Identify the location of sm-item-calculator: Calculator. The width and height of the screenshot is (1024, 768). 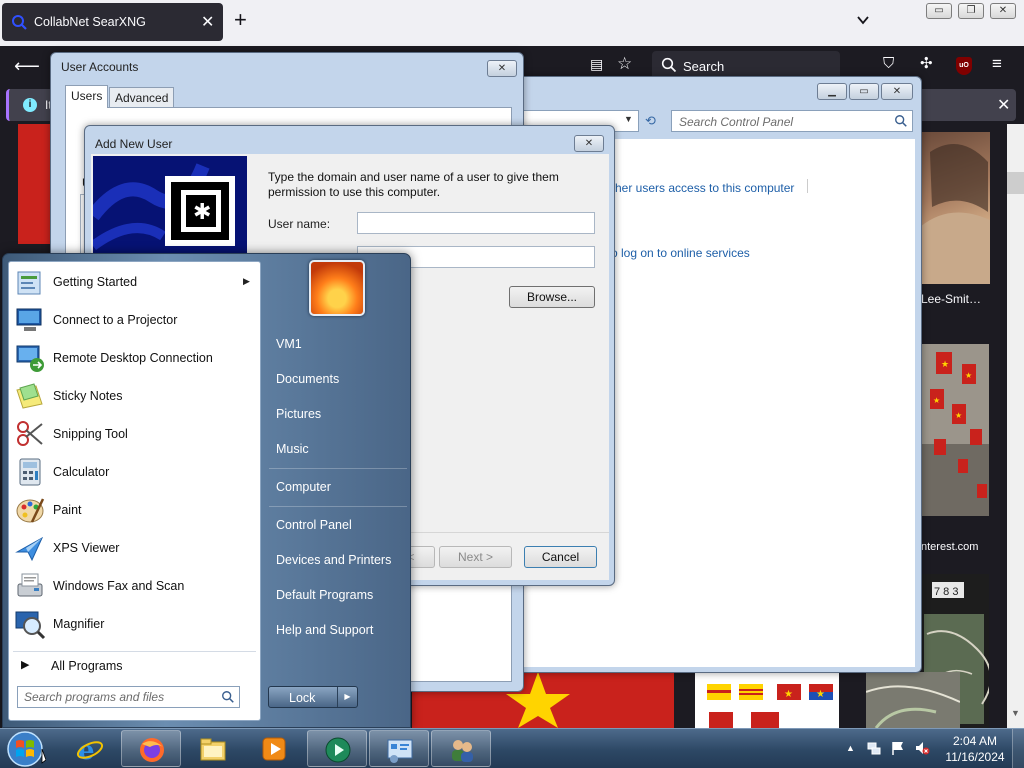
(134, 472).